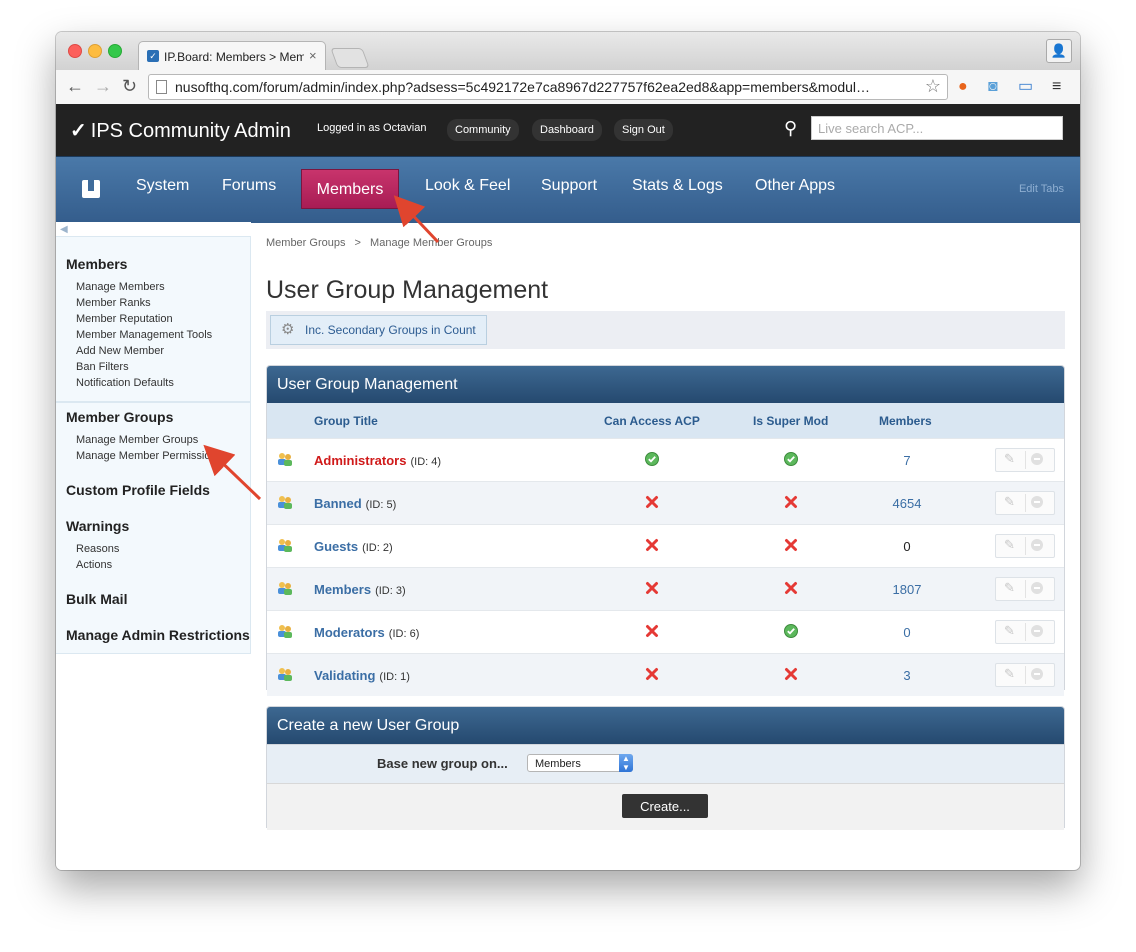  I want to click on annotation-arrows, so click(321, 348).